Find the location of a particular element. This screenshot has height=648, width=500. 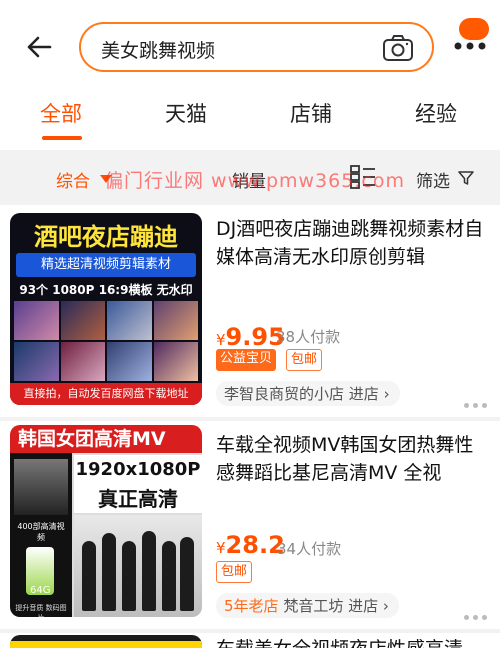

product-title: DJ酒吧夜店蹦迪跳舞视频素材自媒体高清无水印原创剪辑 is located at coordinates (354, 243).